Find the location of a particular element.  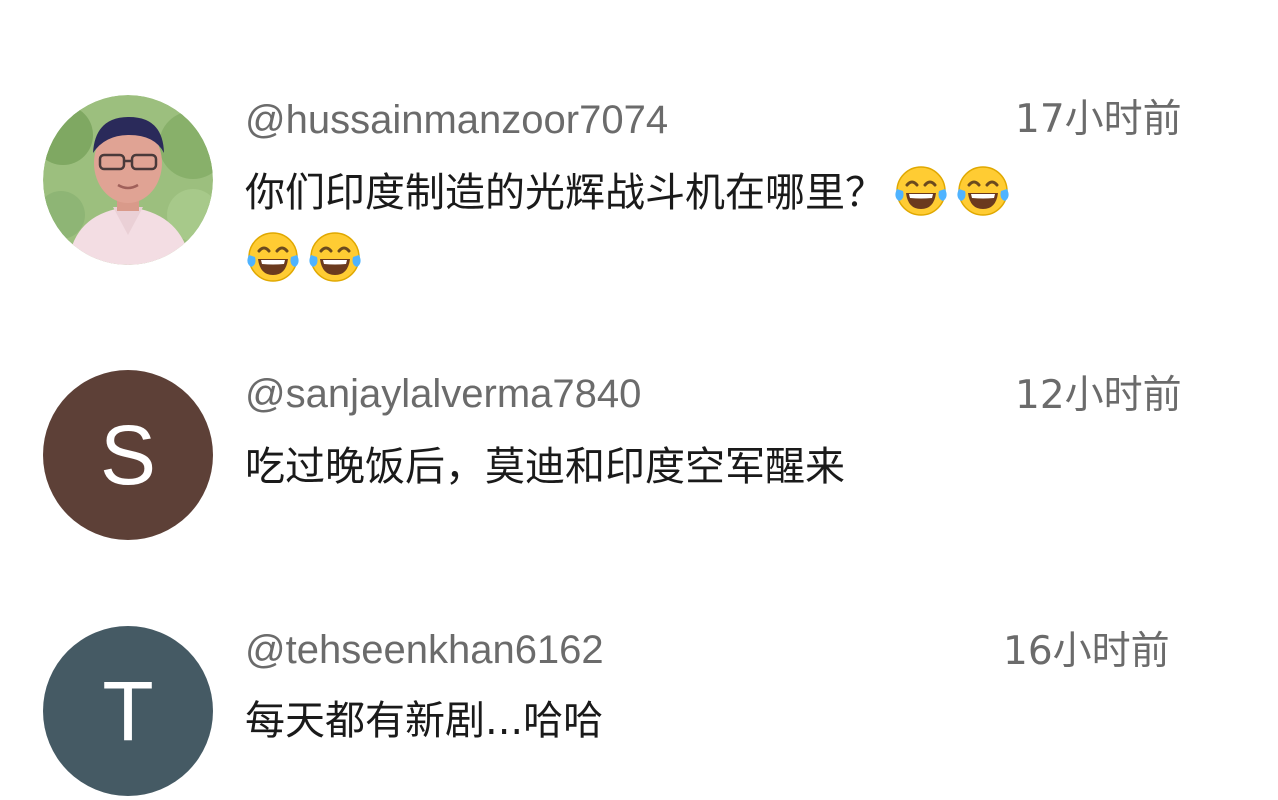

comment-timestamp: 16小时前 is located at coordinates (1086, 651).